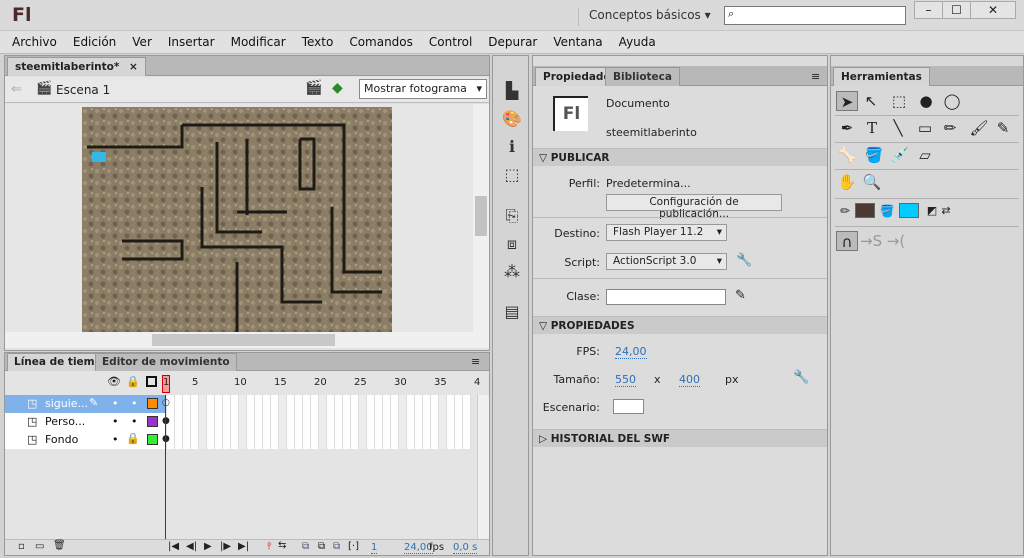 This screenshot has width=1024, height=558. Describe the element at coordinates (926, 101) in the screenshot. I see `3d-rotation-tool-icon: ●` at that location.